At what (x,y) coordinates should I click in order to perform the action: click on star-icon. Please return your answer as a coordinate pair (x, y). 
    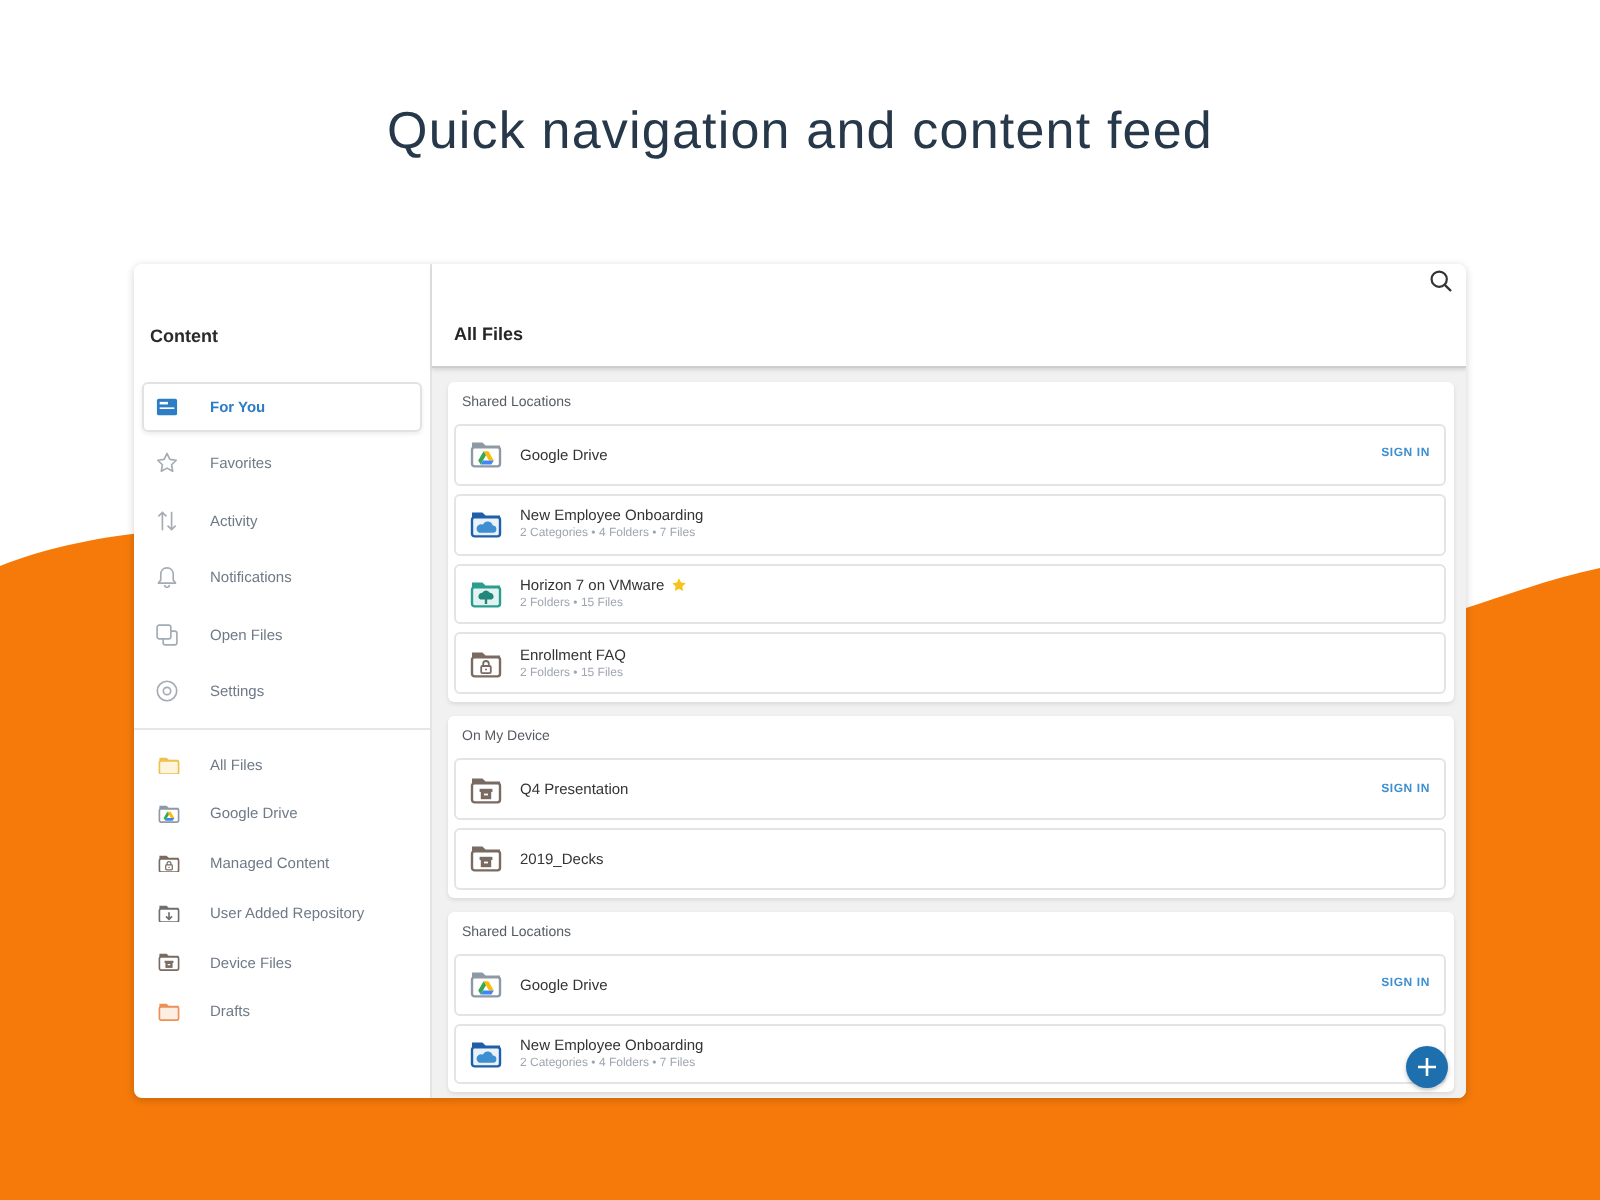
    Looking at the image, I should click on (167, 463).